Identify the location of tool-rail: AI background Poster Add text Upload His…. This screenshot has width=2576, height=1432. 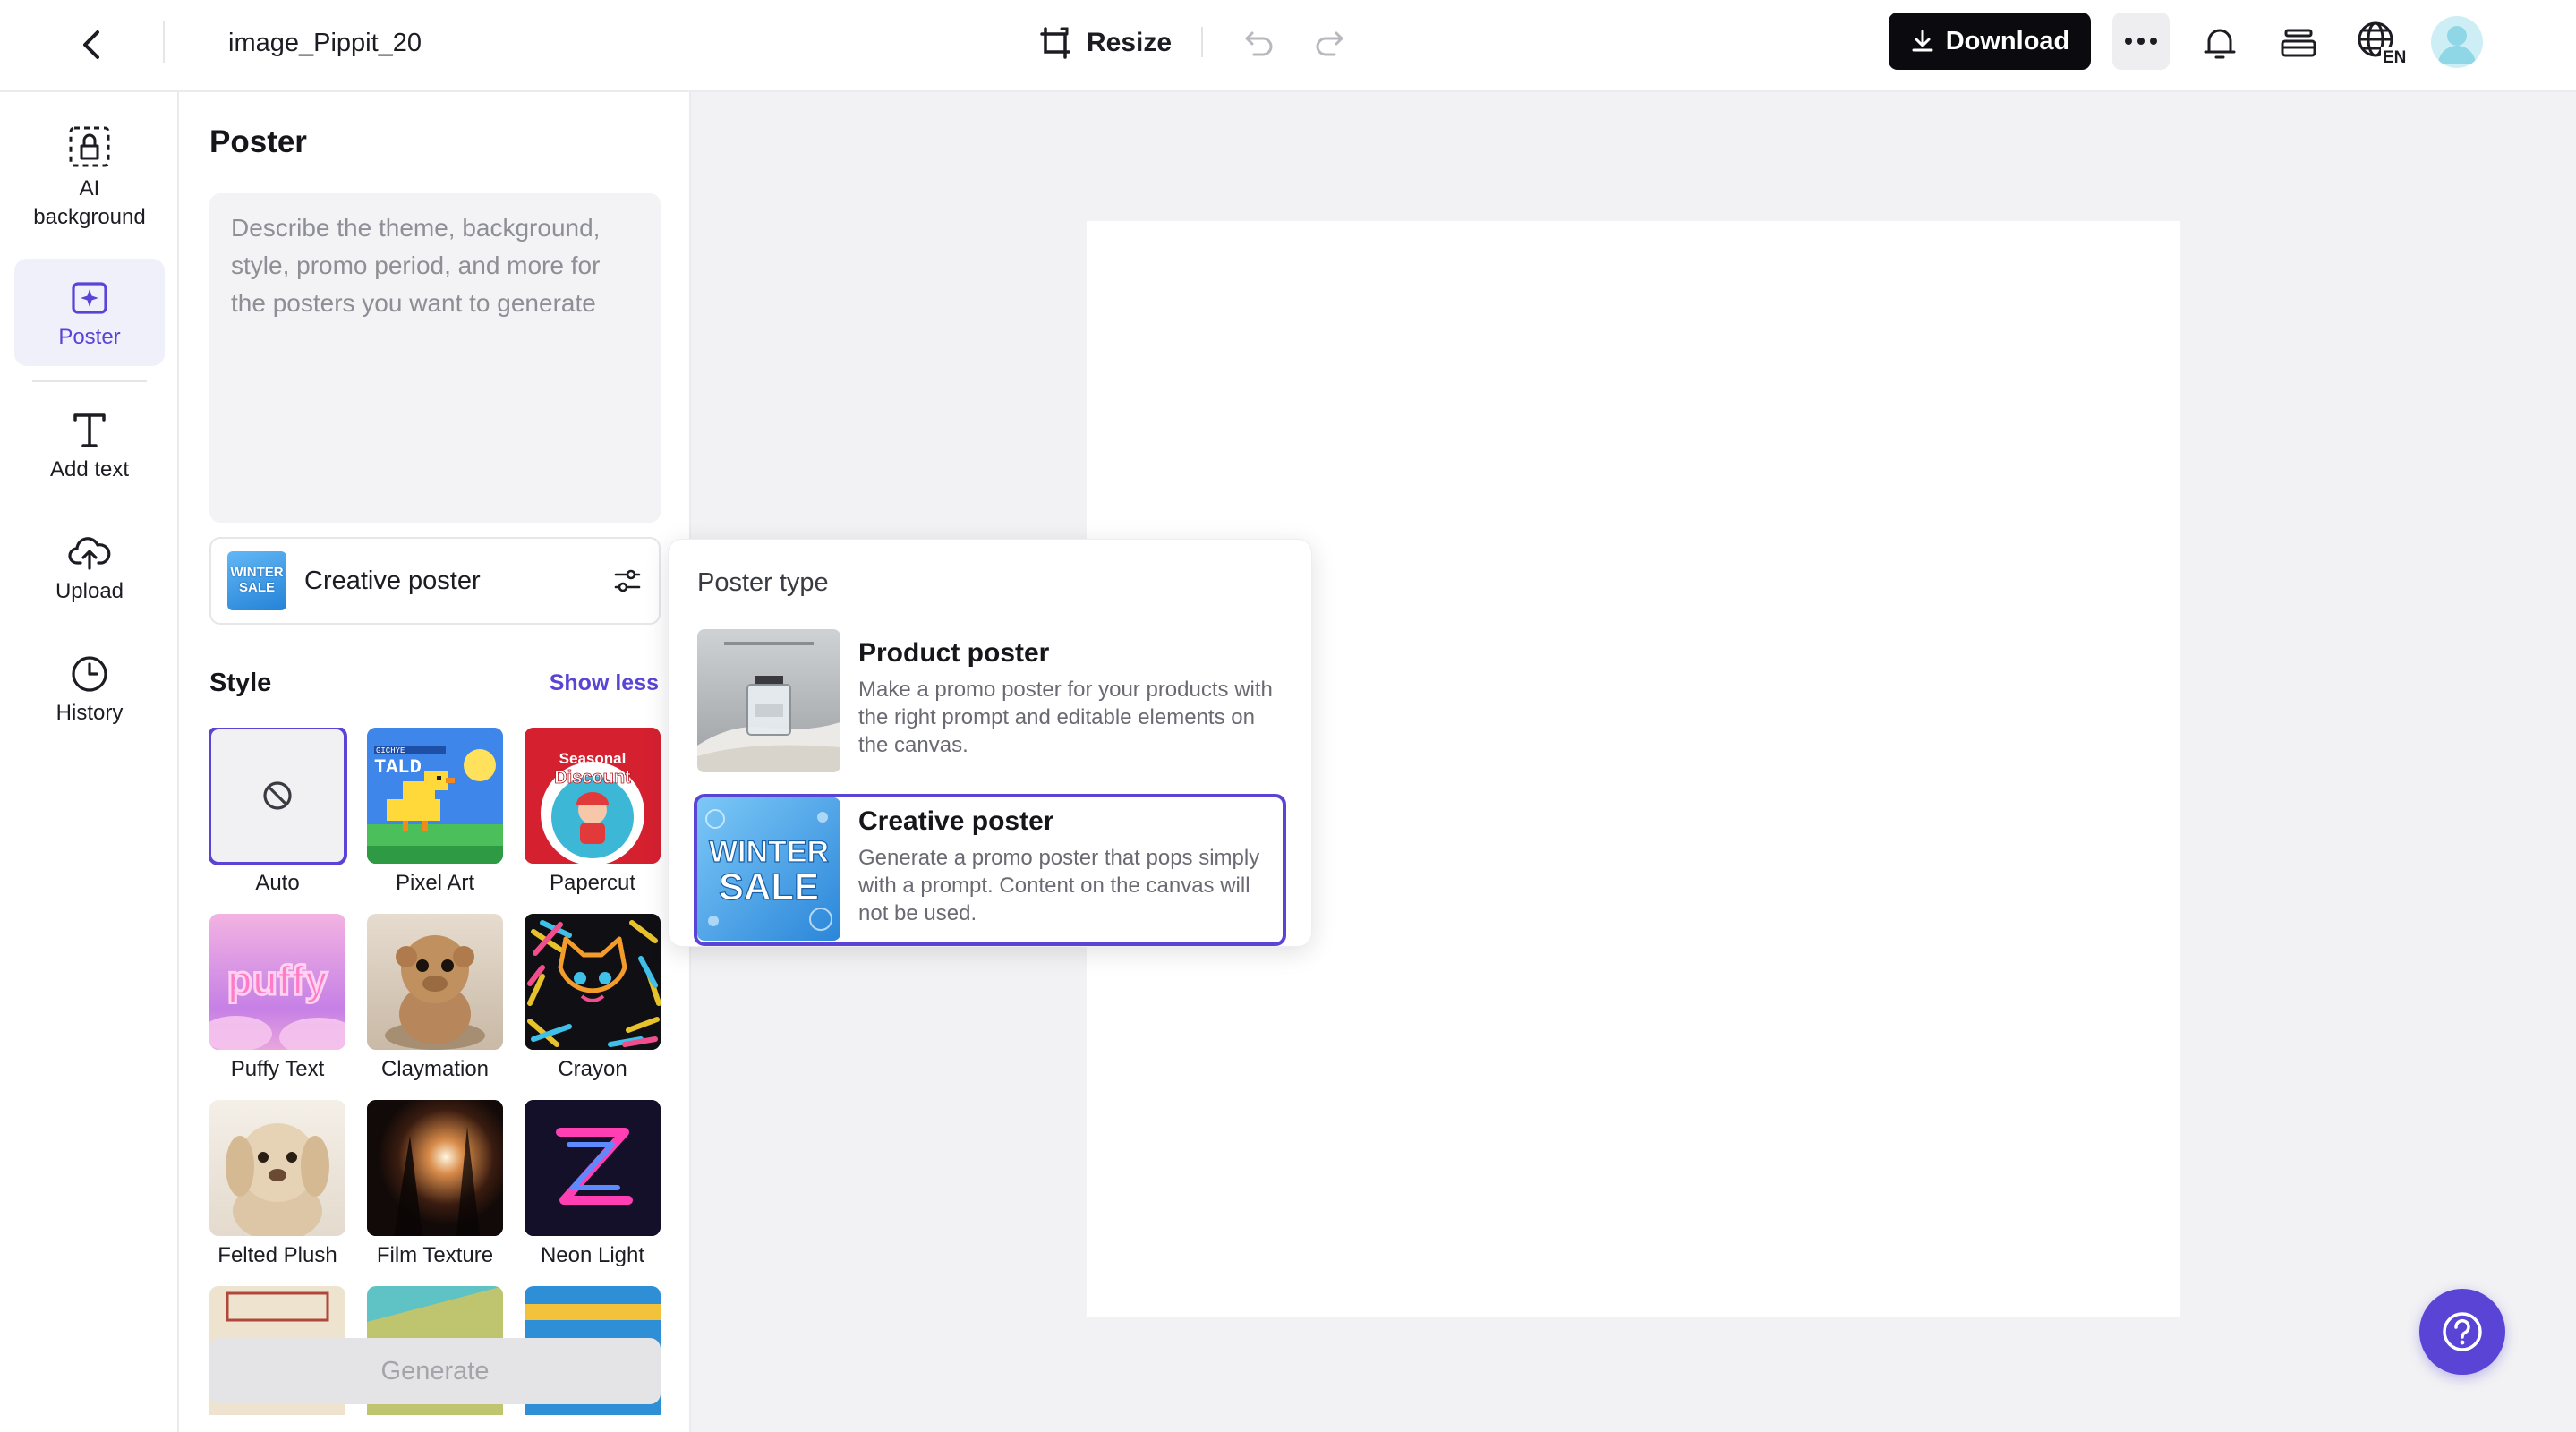
(89, 762).